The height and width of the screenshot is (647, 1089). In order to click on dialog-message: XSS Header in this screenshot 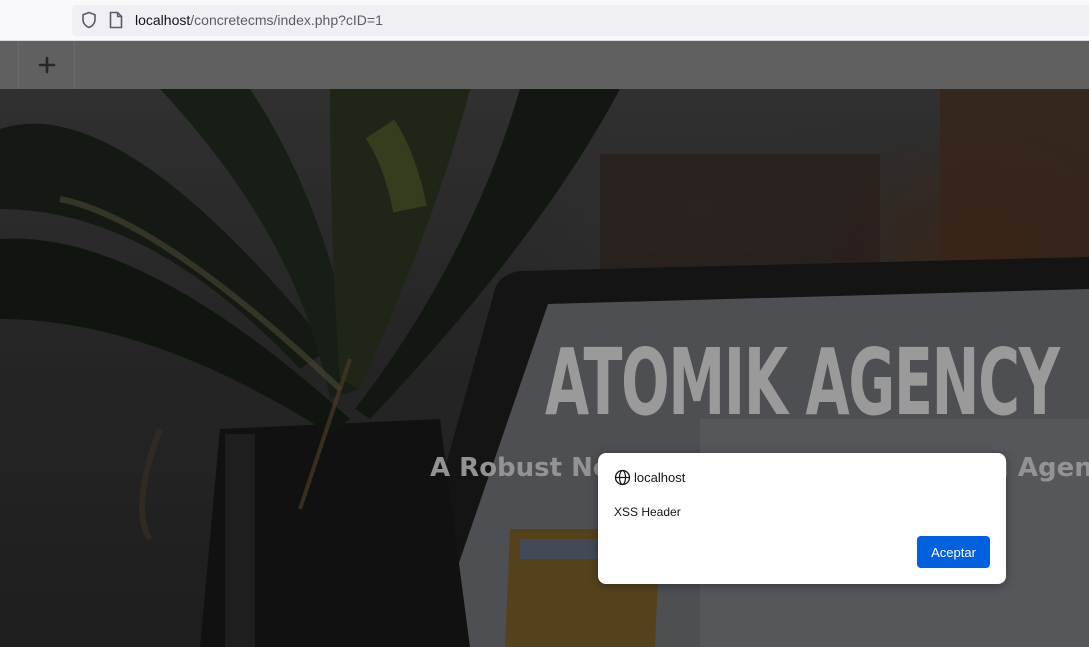, I will do `click(647, 512)`.